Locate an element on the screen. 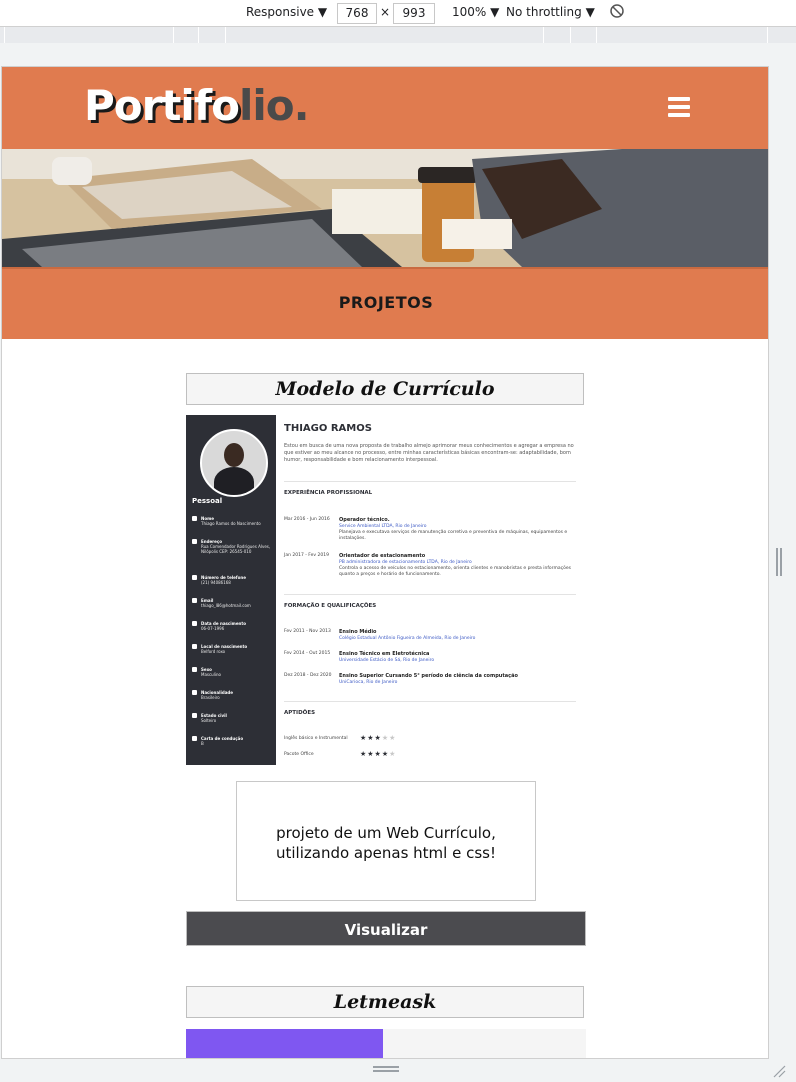  site-header: Portifolio. is located at coordinates (385, 108).